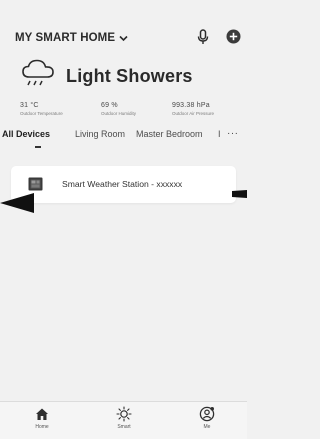 The height and width of the screenshot is (439, 320). I want to click on nav-home: Home, so click(42, 418).